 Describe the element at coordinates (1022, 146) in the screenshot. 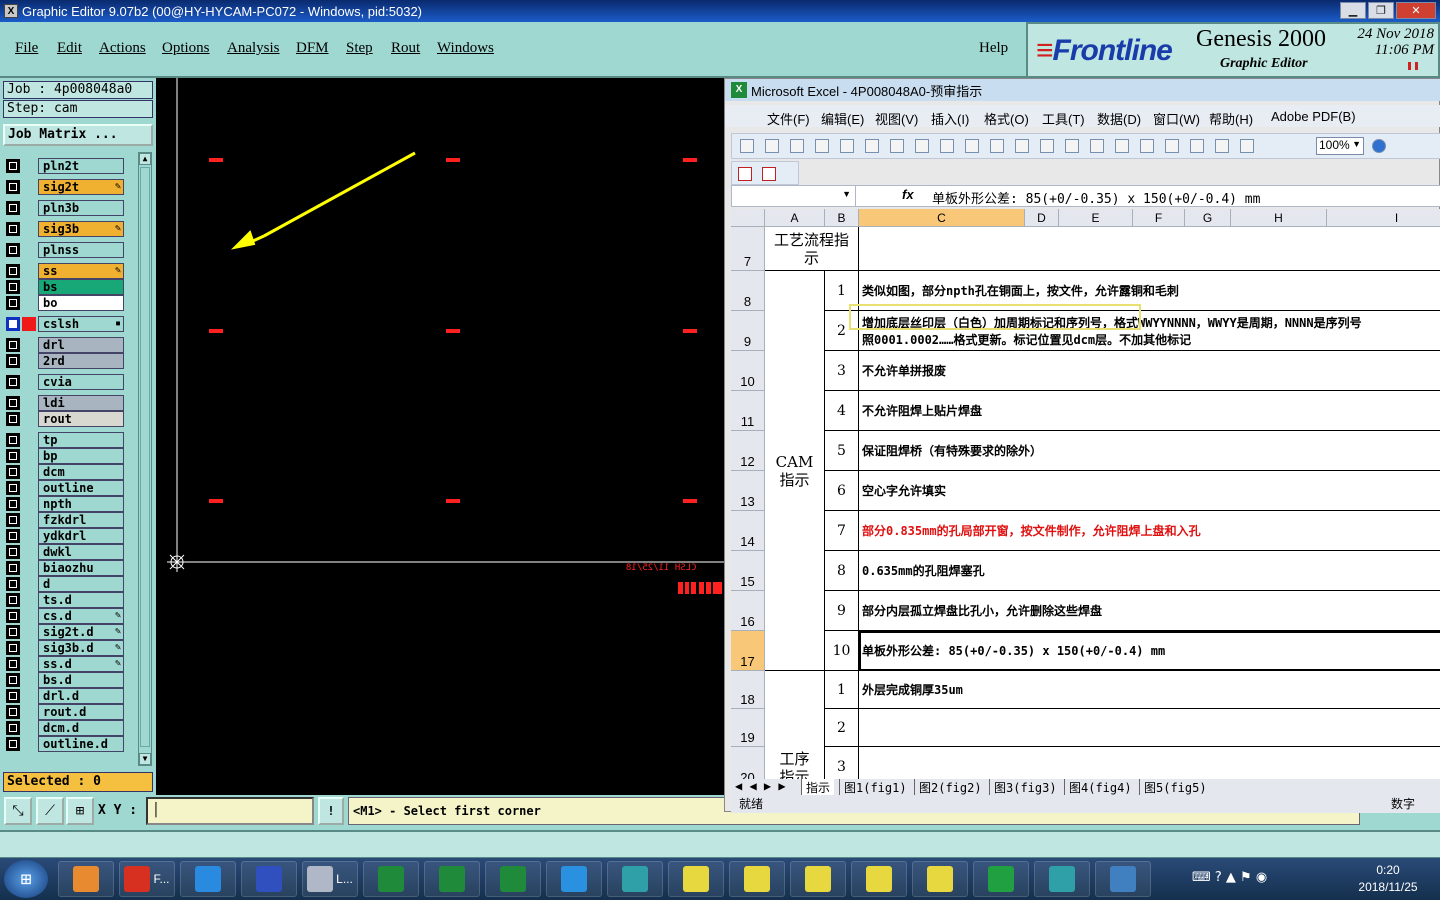

I see `paste-icon` at that location.